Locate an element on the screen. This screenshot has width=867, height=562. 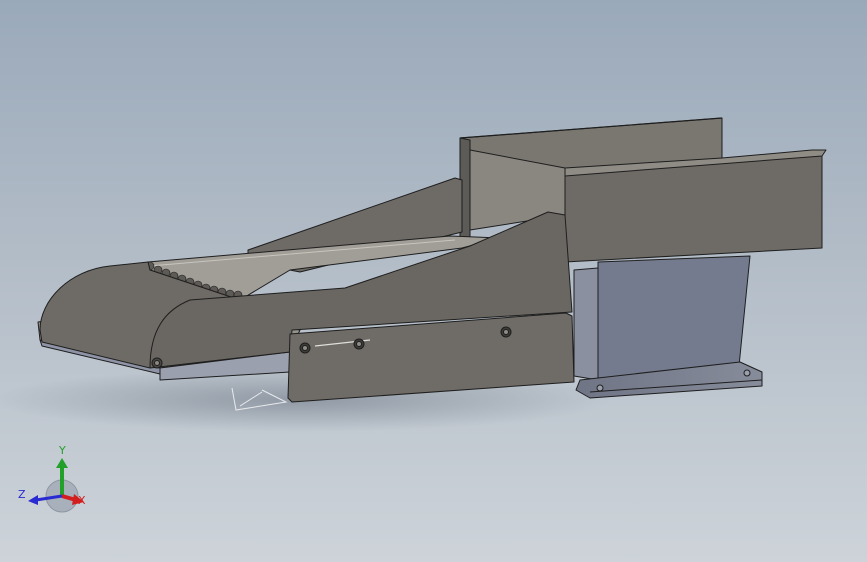
x-axis-label: X is located at coordinates (82, 500).